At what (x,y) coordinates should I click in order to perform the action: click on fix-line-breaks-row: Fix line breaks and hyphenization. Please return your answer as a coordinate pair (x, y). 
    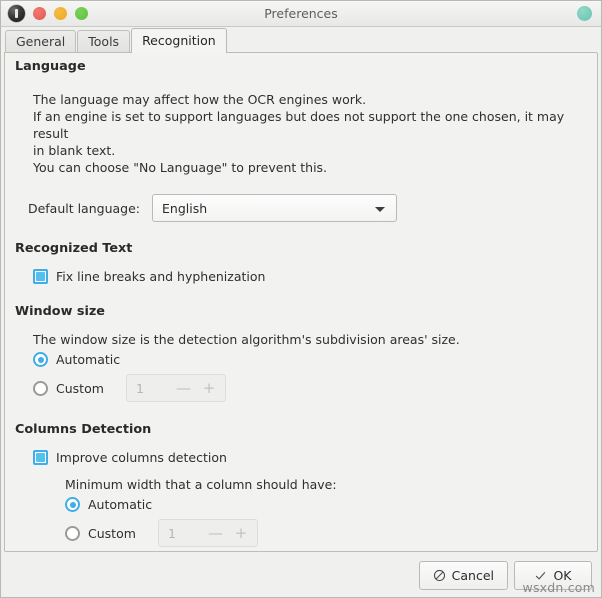
    Looking at the image, I should click on (310, 276).